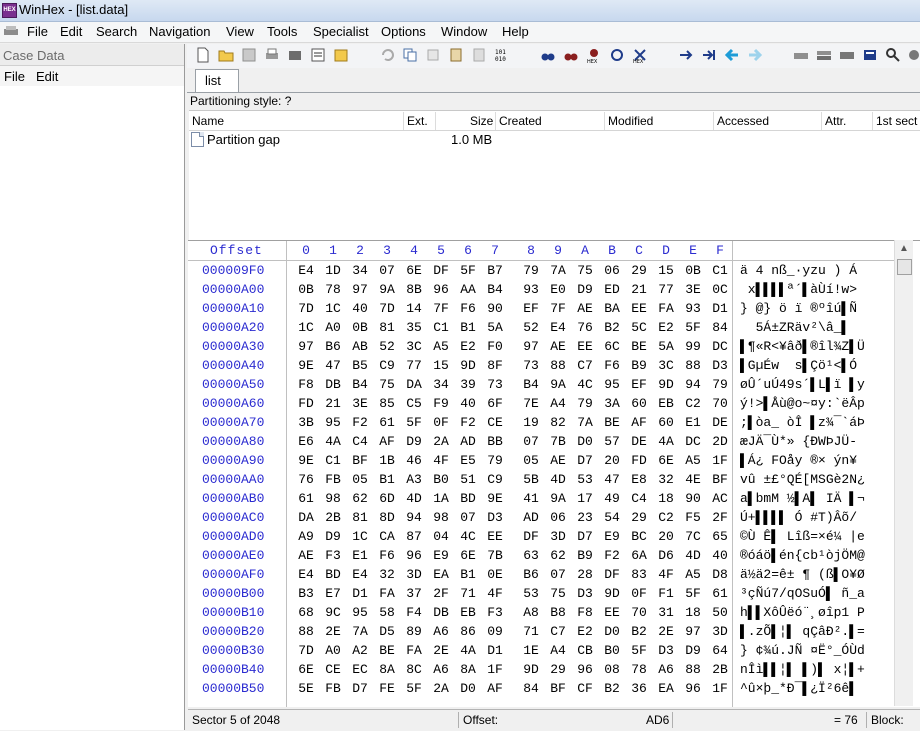 This screenshot has width=920, height=731. Describe the element at coordinates (226, 55) in the screenshot. I see `open-folder-icon` at that location.